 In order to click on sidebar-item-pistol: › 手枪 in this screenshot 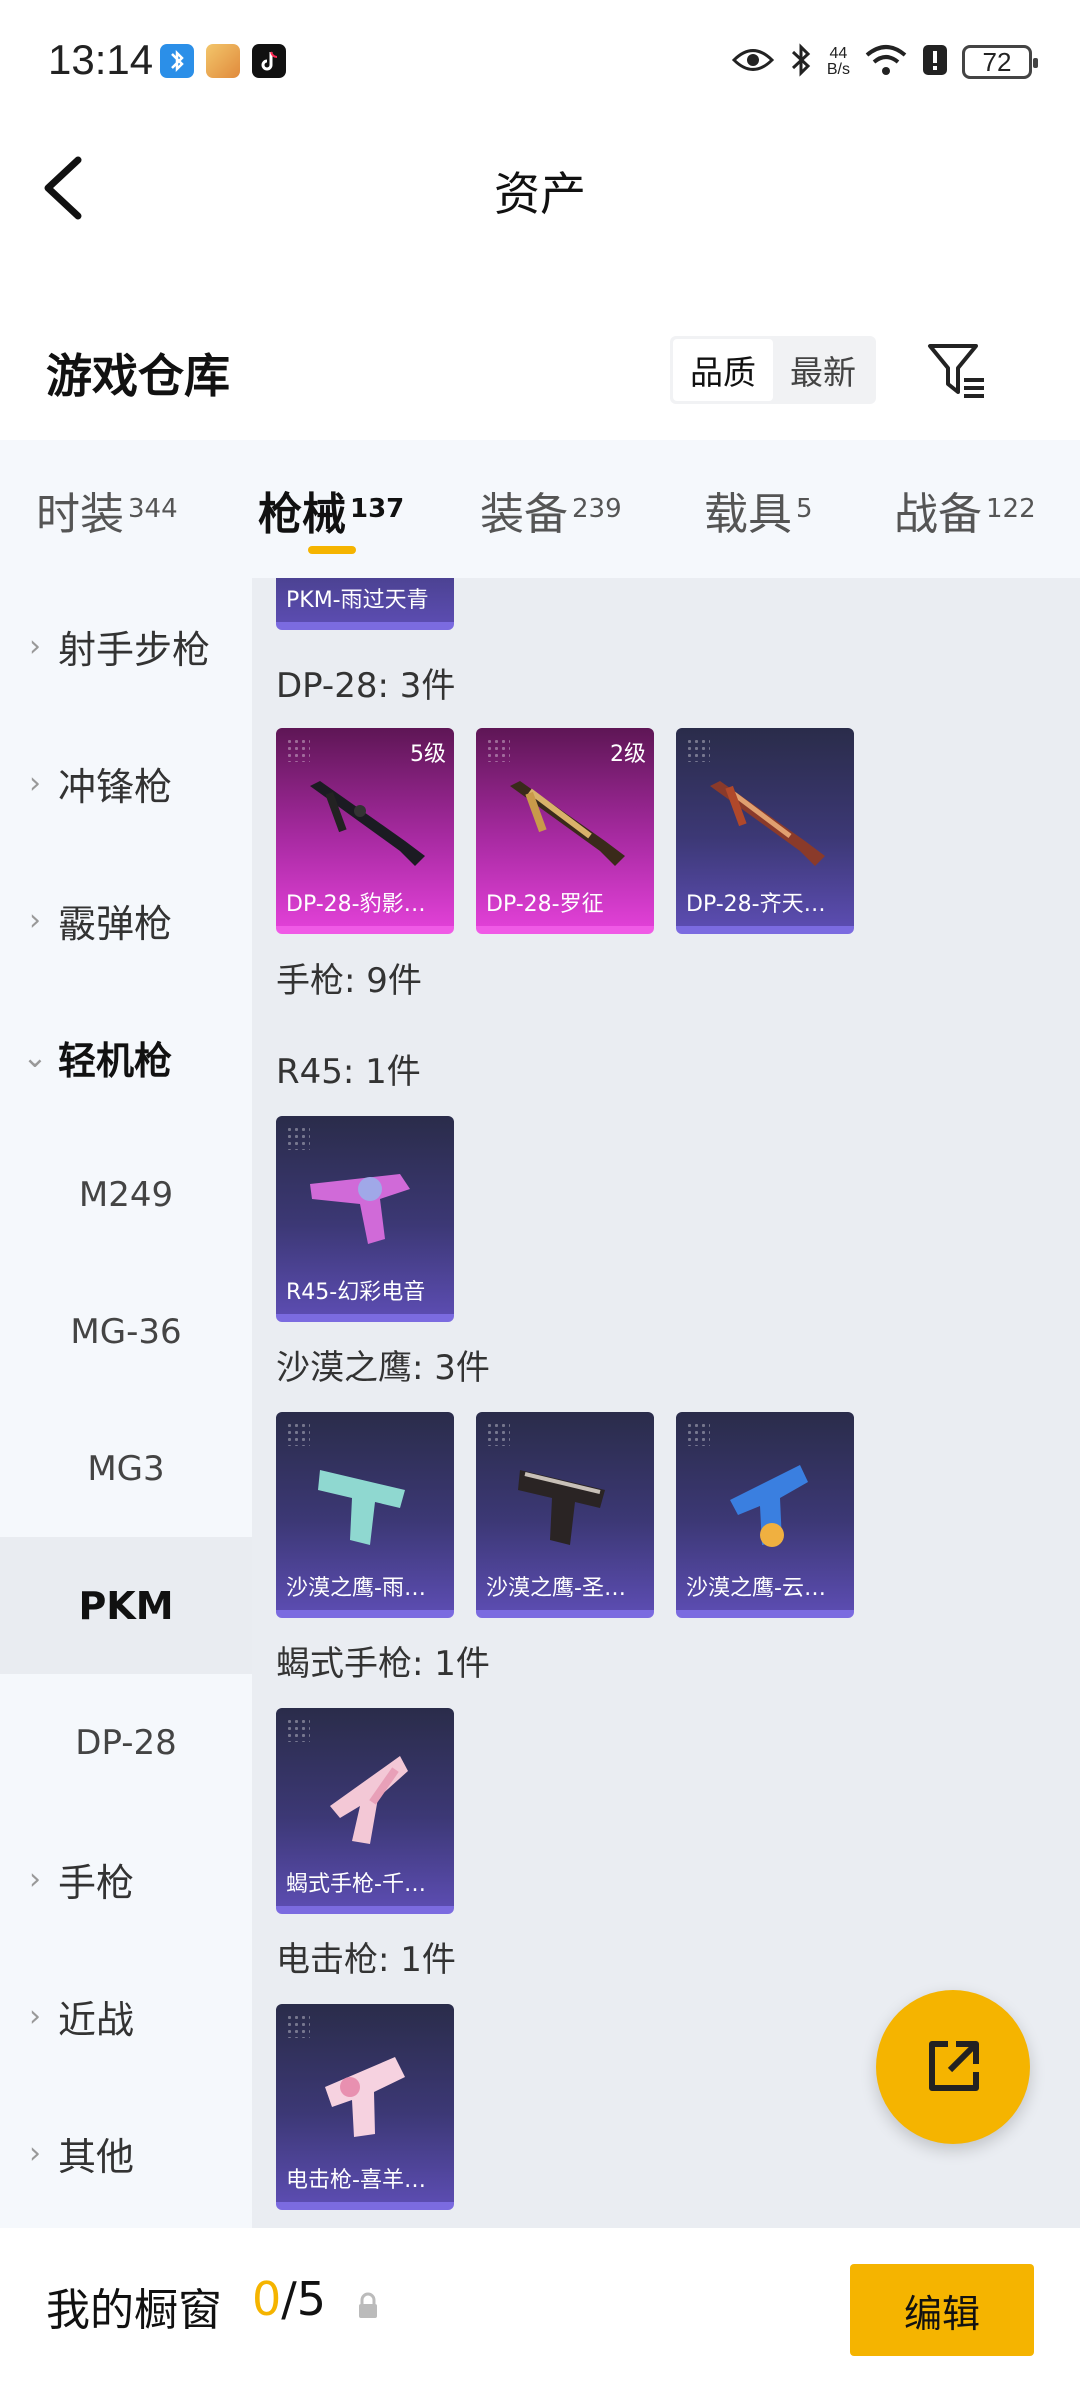, I will do `click(126, 1879)`.